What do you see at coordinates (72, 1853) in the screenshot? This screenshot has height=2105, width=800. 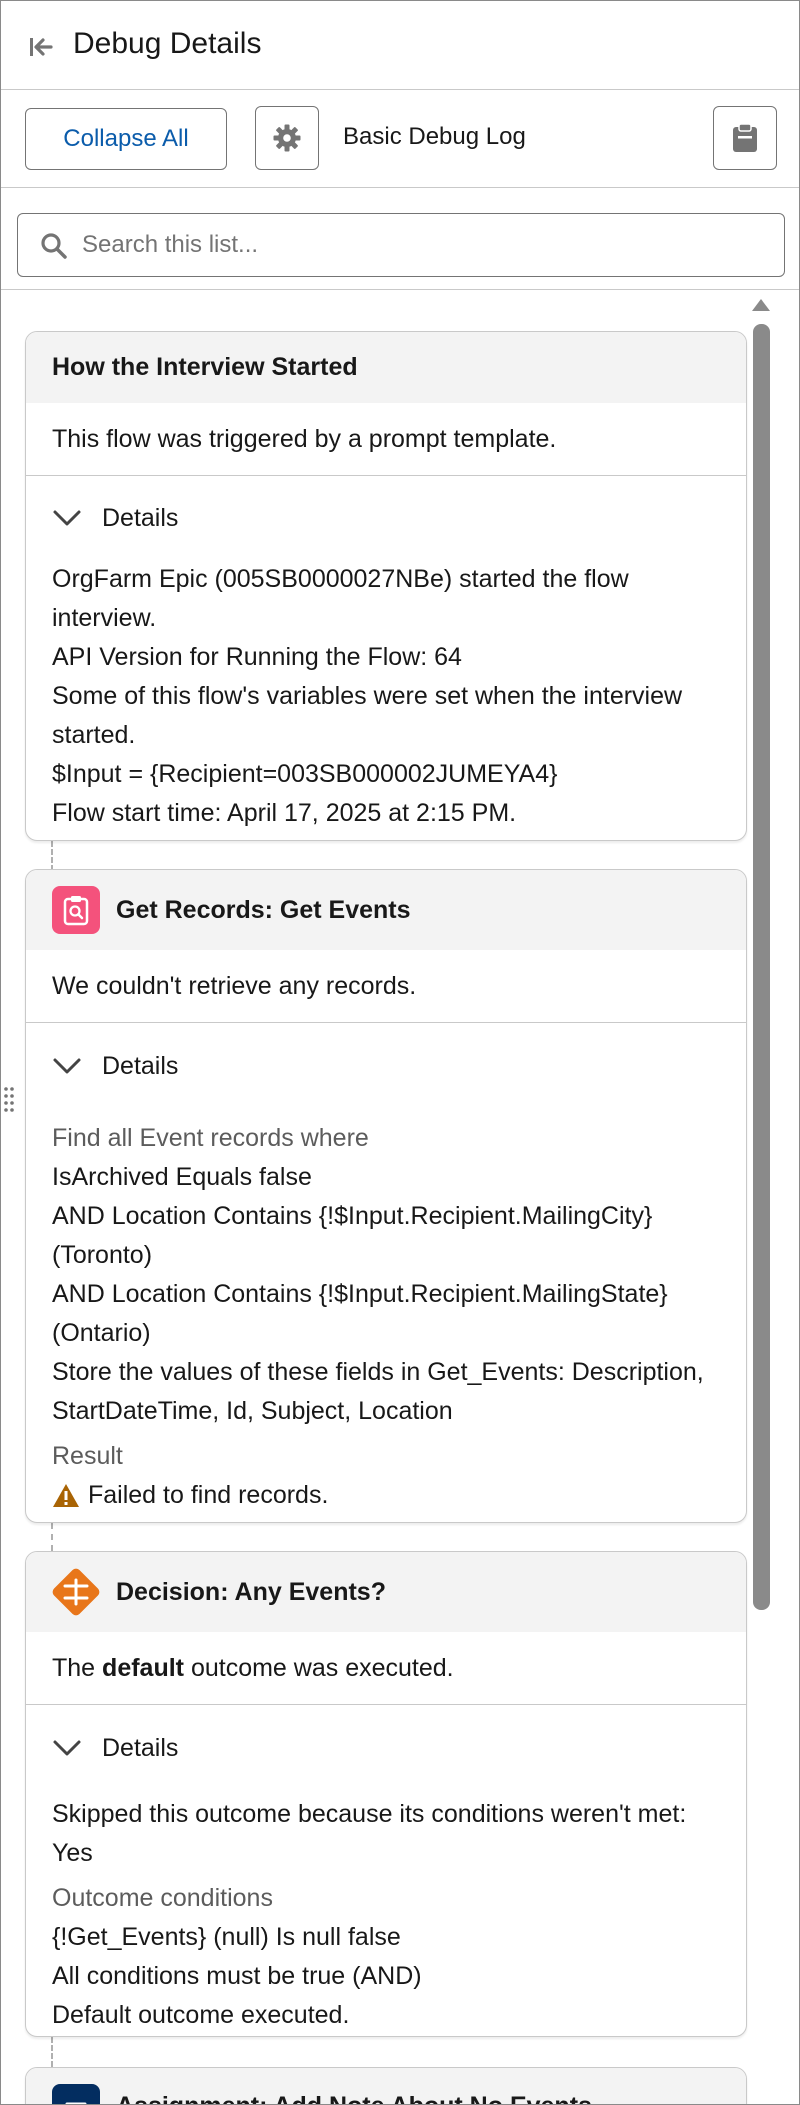 I see `detail-line: Yes` at bounding box center [72, 1853].